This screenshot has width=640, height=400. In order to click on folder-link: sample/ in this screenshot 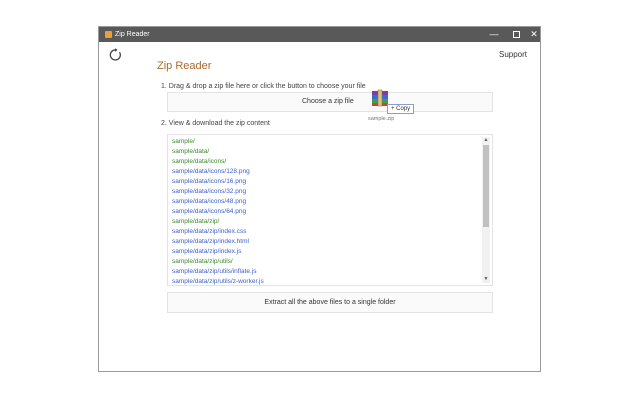, I will do `click(218, 142)`.